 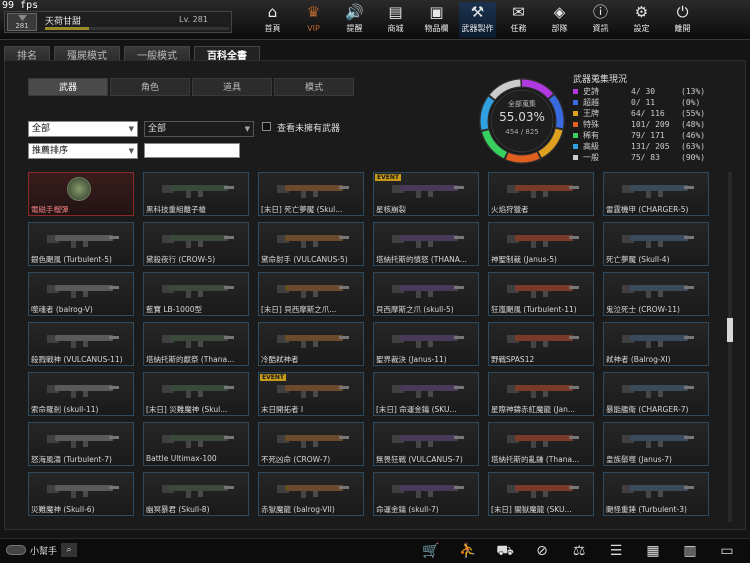 I want to click on gear-icon: ⚙, so click(x=641, y=12).